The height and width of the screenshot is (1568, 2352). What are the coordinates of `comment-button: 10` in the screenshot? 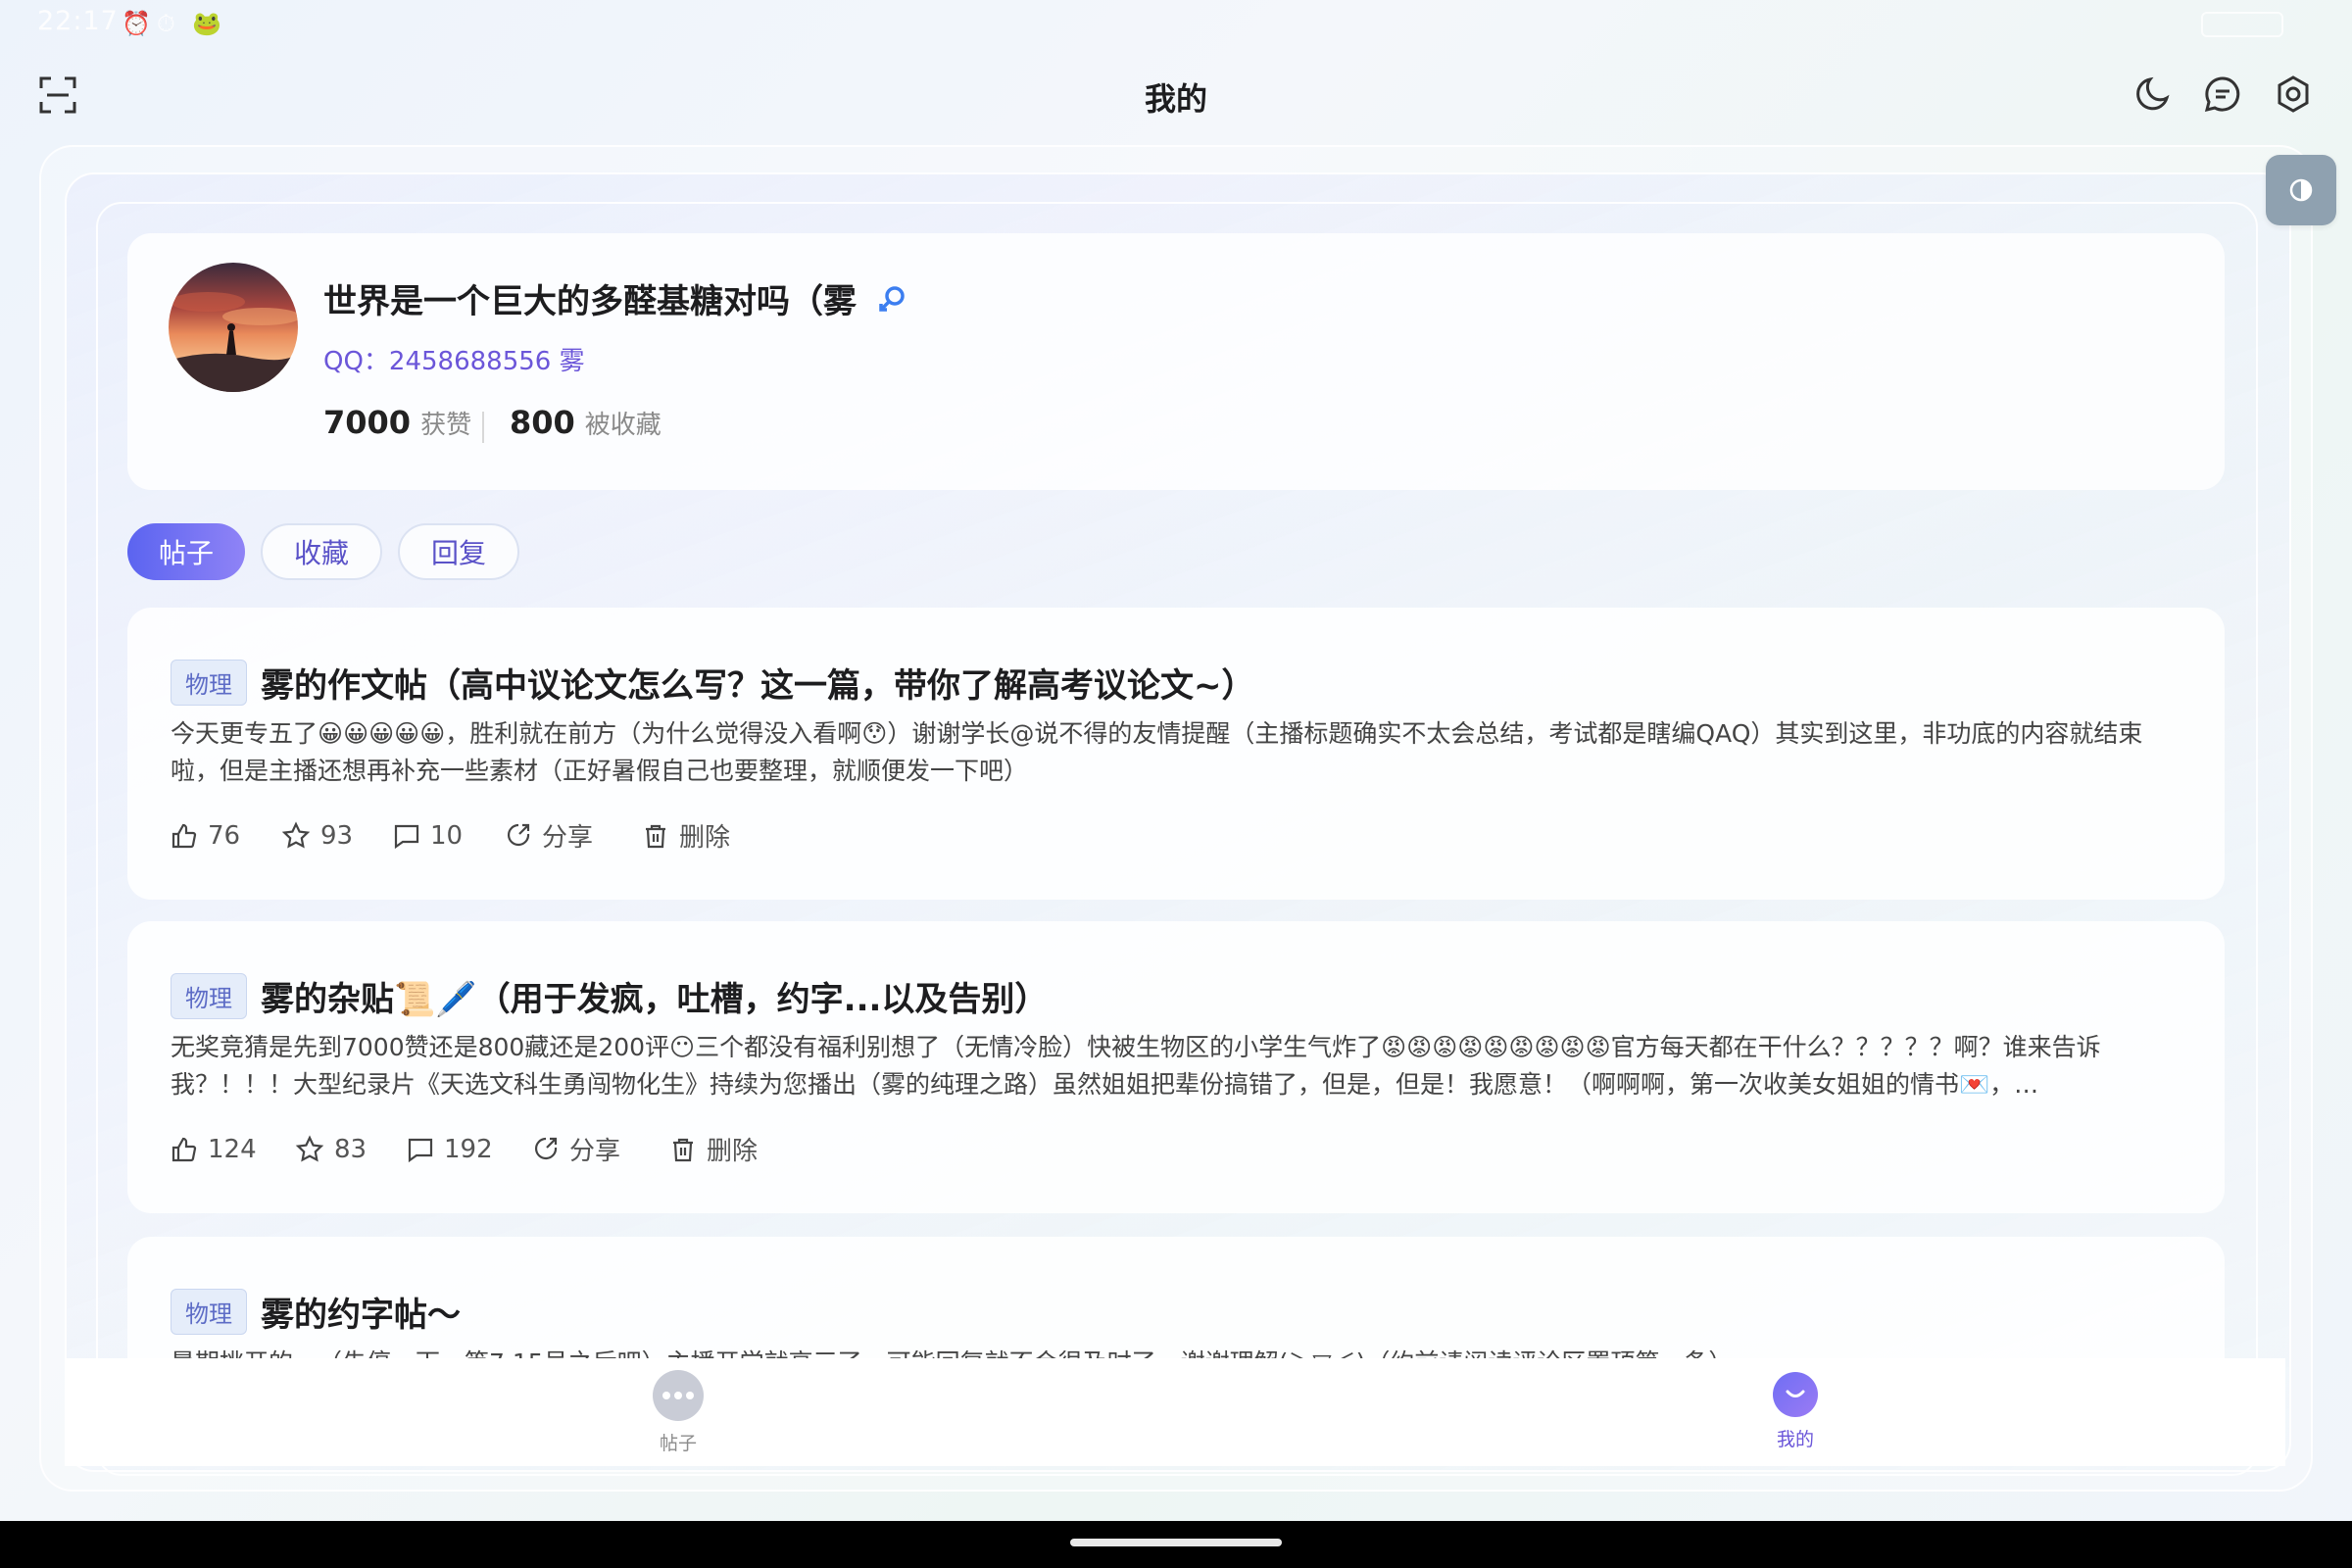 It's located at (449, 835).